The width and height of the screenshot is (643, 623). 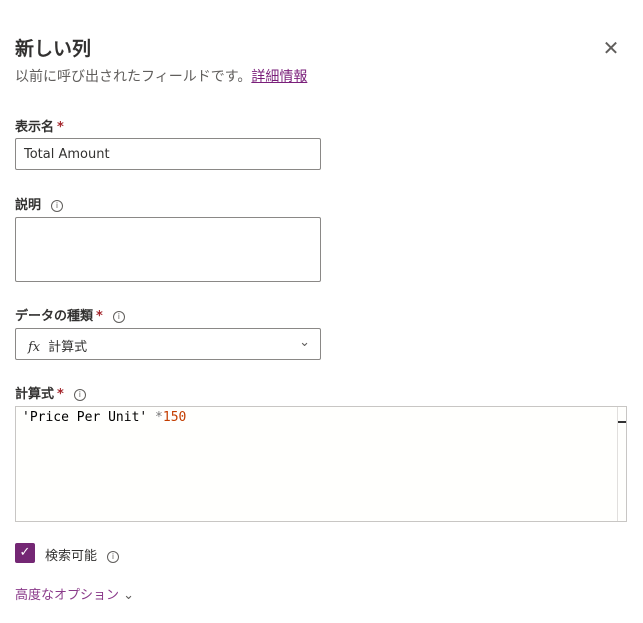 I want to click on formula-label-text: 計算式, so click(x=35, y=394).